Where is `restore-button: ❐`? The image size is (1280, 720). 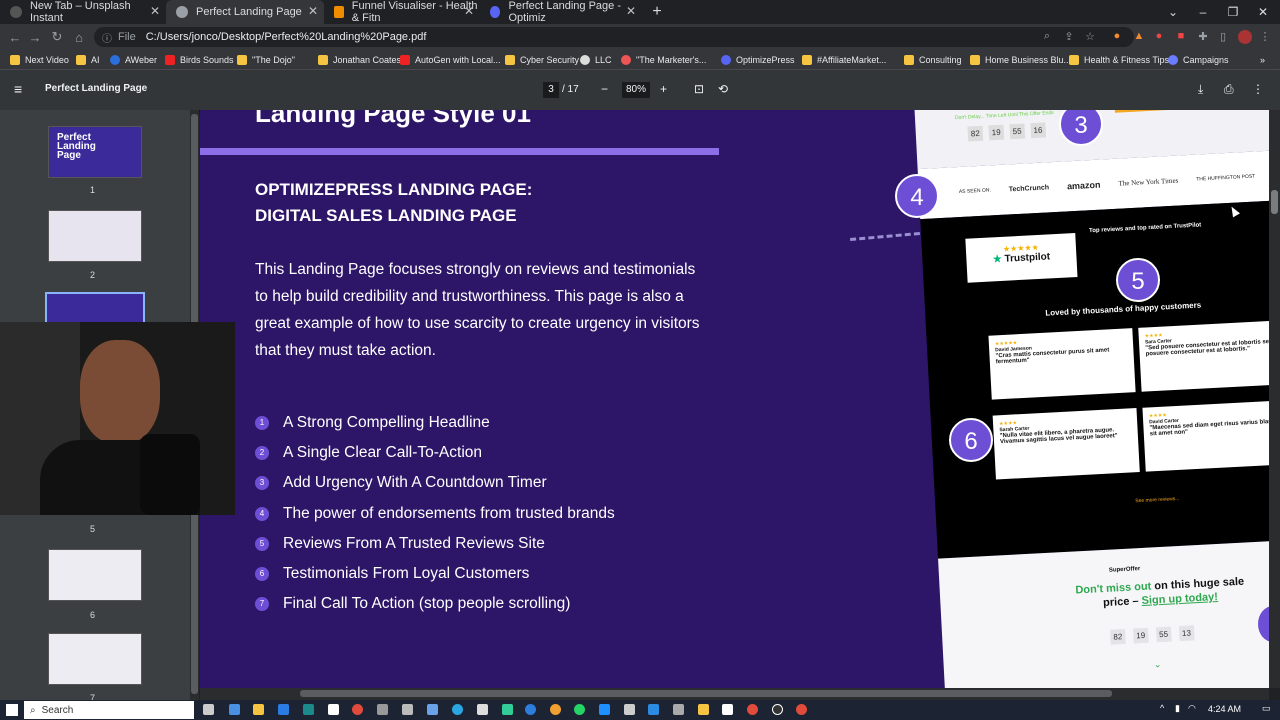
restore-button: ❐ is located at coordinates (1233, 12).